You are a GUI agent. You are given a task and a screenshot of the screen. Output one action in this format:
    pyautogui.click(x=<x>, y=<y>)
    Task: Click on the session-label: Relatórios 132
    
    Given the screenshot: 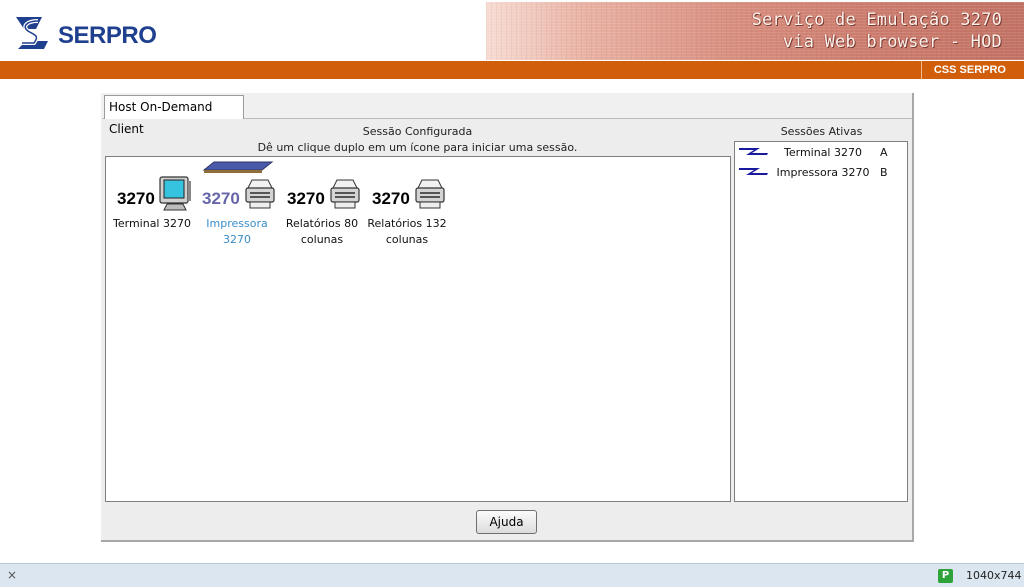 What is the action you would take?
    pyautogui.click(x=407, y=223)
    